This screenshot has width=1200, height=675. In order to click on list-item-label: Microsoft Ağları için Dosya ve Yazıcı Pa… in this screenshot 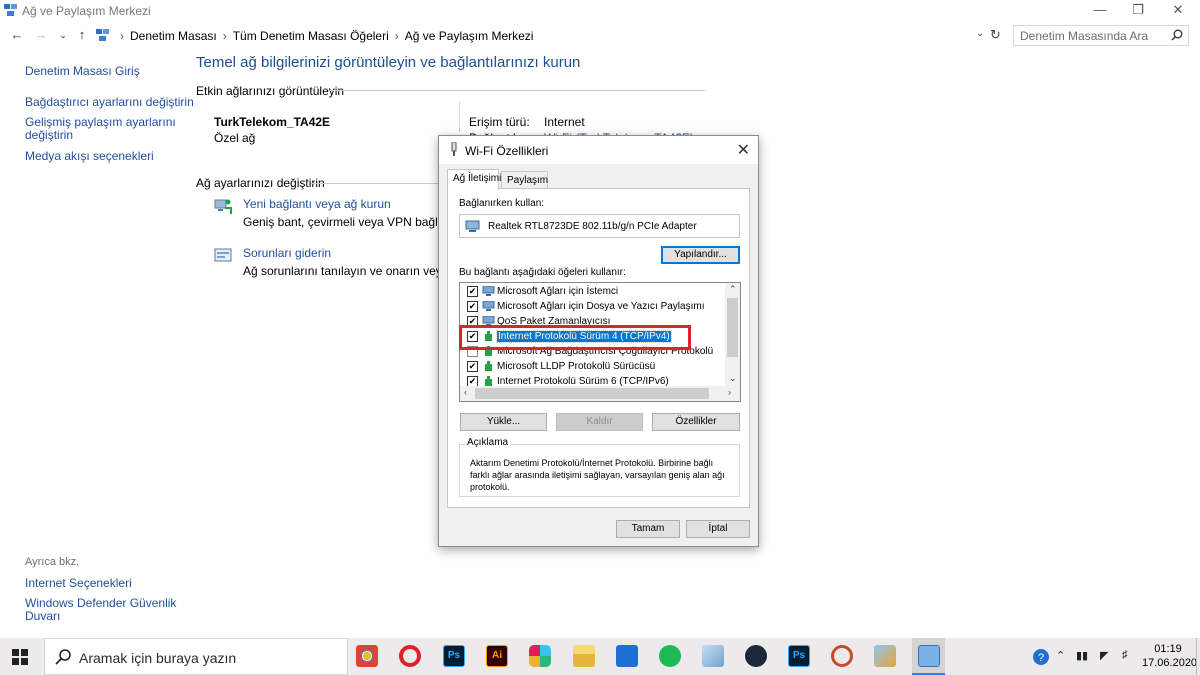, I will do `click(601, 306)`.